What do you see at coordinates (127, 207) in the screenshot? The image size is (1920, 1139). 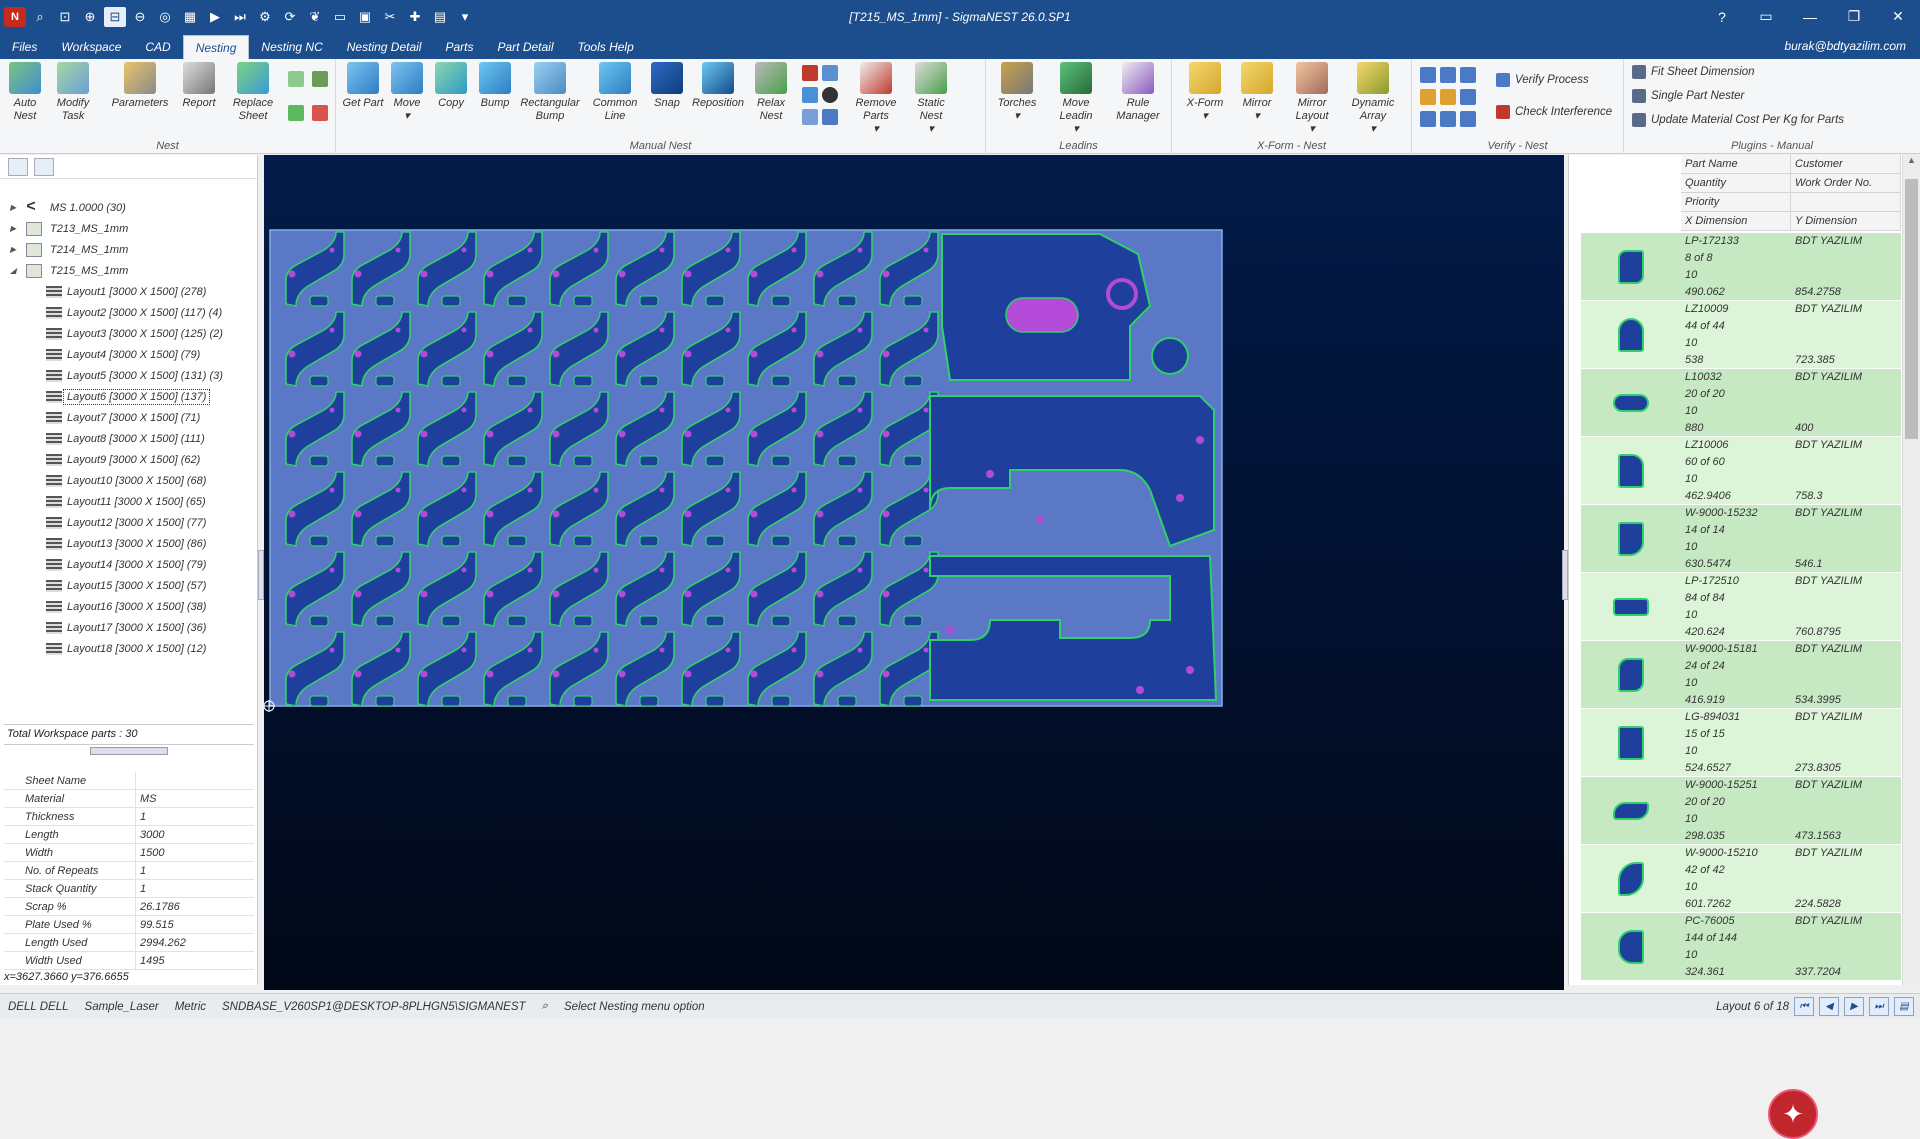 I see `tree-node-material: ▶ < MS 1.0000 (30)` at bounding box center [127, 207].